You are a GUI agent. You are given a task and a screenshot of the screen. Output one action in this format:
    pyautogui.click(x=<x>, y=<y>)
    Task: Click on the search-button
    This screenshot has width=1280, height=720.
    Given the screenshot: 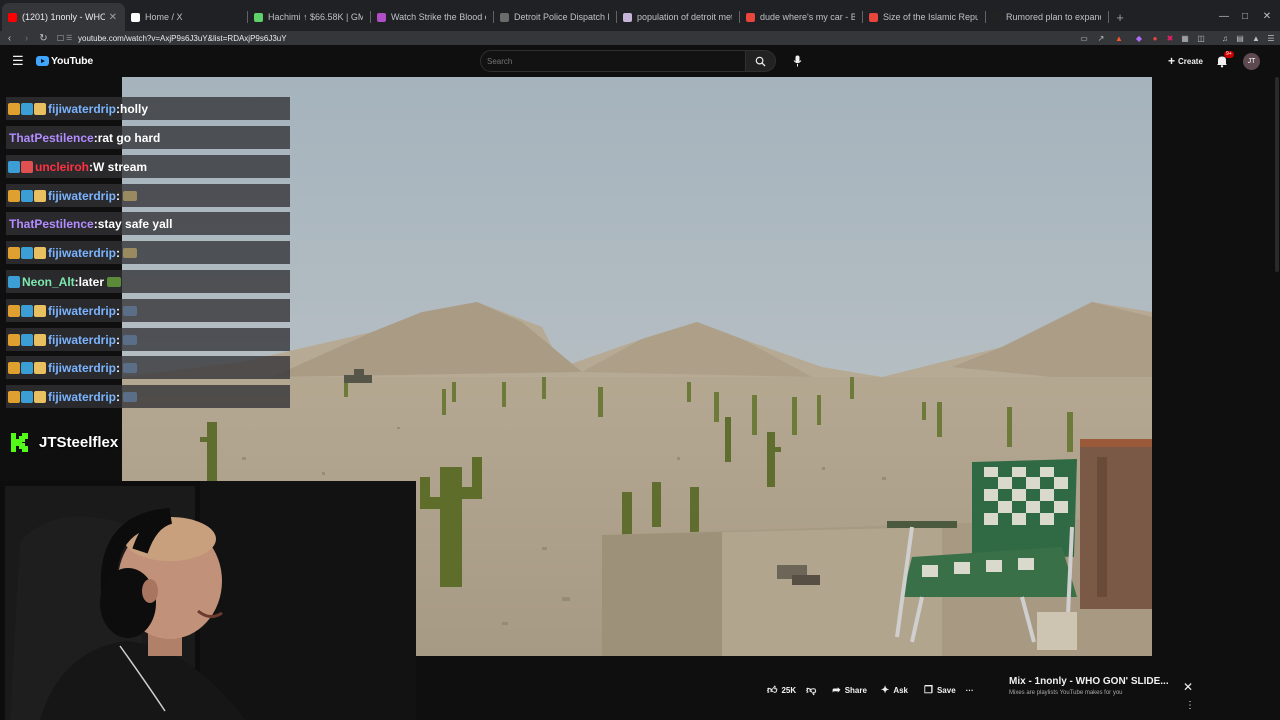 What is the action you would take?
    pyautogui.click(x=761, y=61)
    